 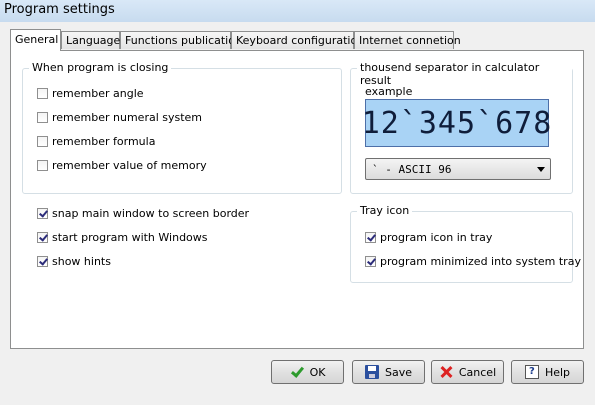 I want to click on title-bar: Program settings, so click(x=297, y=11).